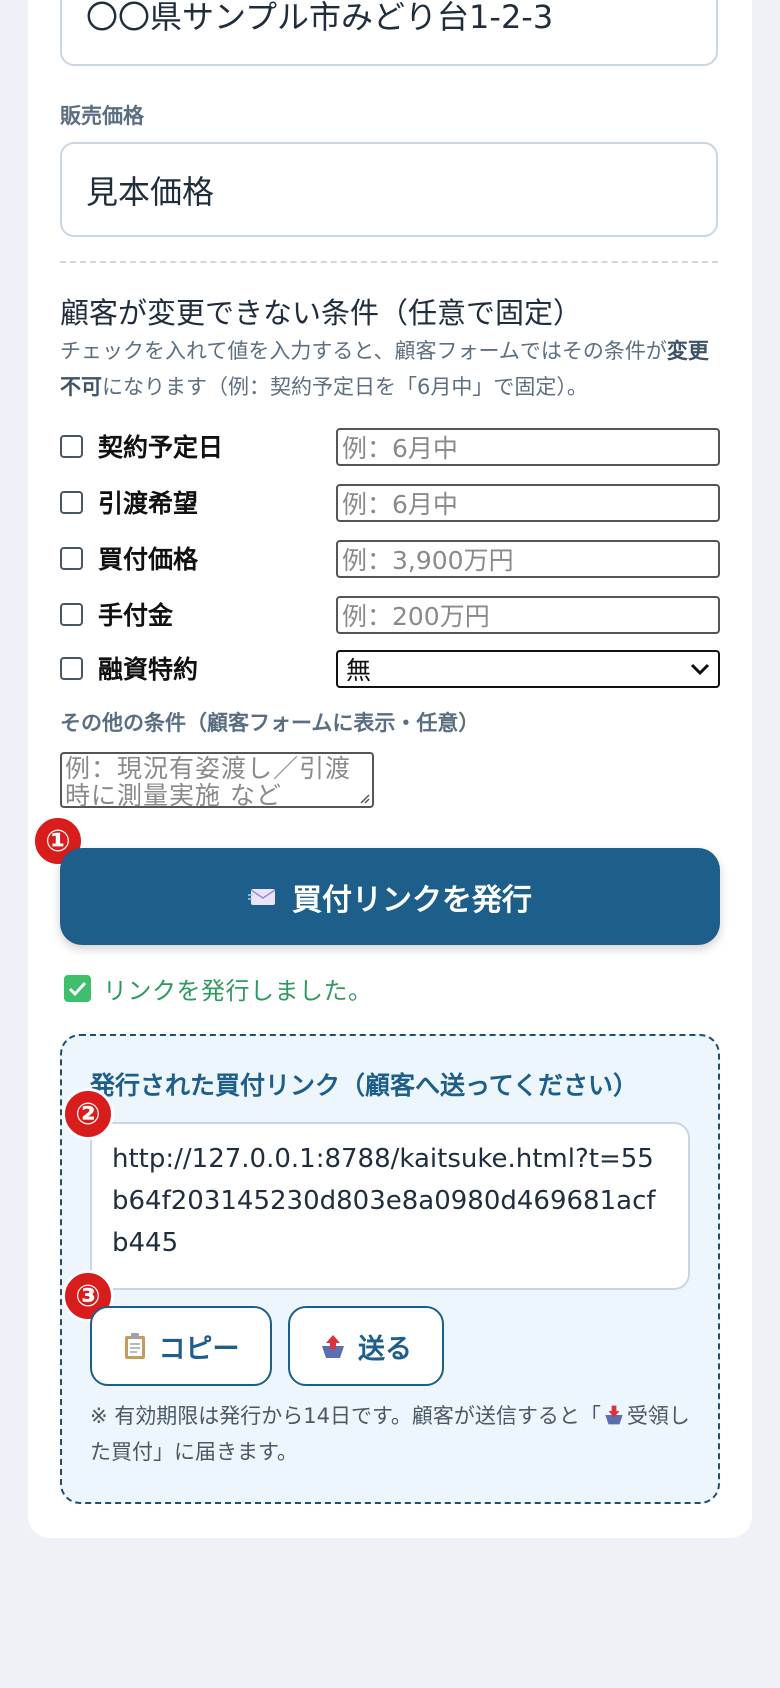  What do you see at coordinates (528, 503) in the screenshot?
I see `input-delivery: 例：6月中` at bounding box center [528, 503].